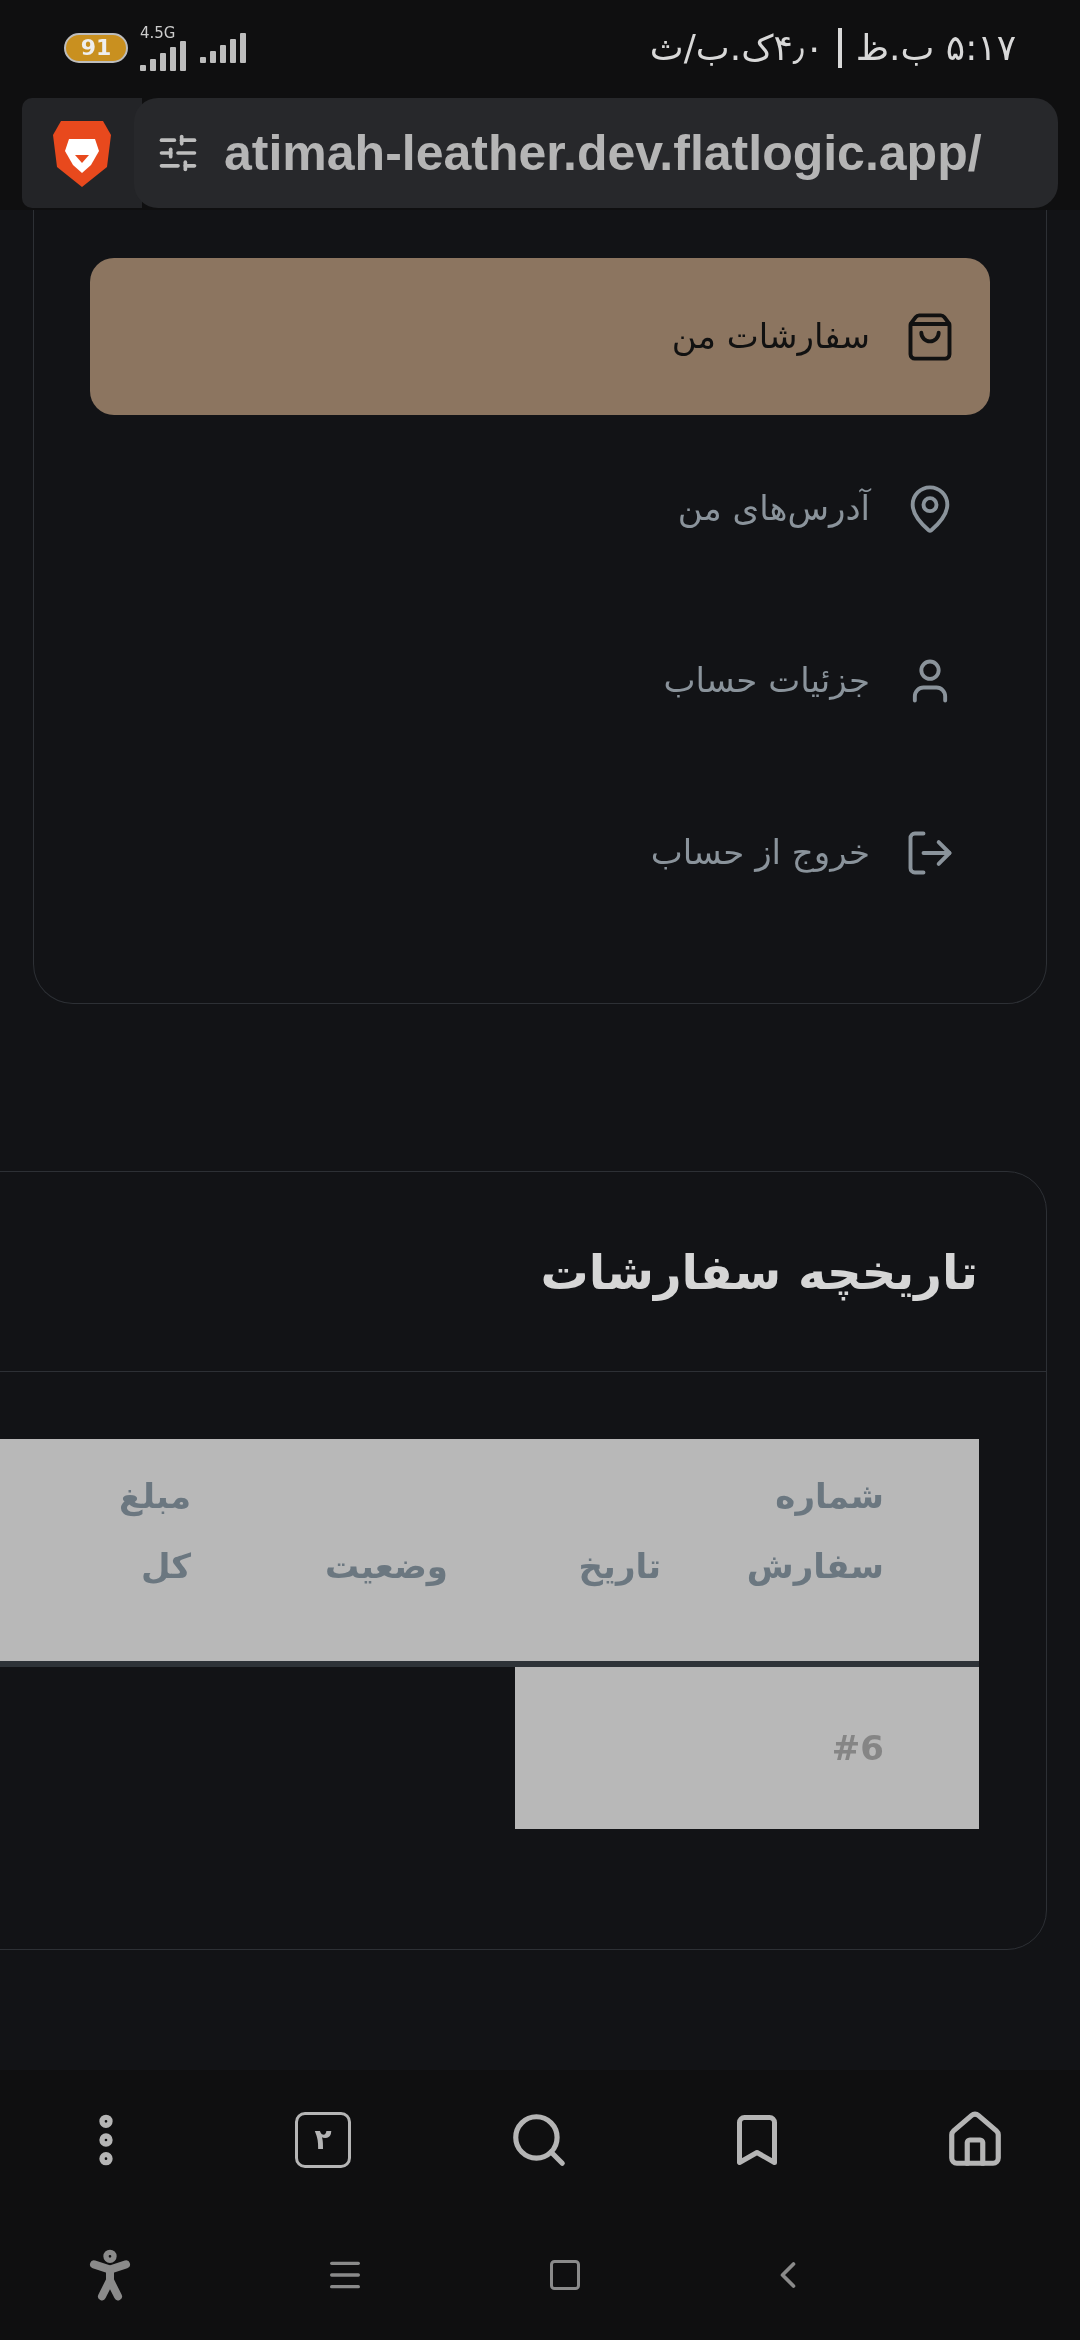 This screenshot has width=1080, height=2340. Describe the element at coordinates (540, 508) in the screenshot. I see `menu-item: آدرس‌های من` at that location.